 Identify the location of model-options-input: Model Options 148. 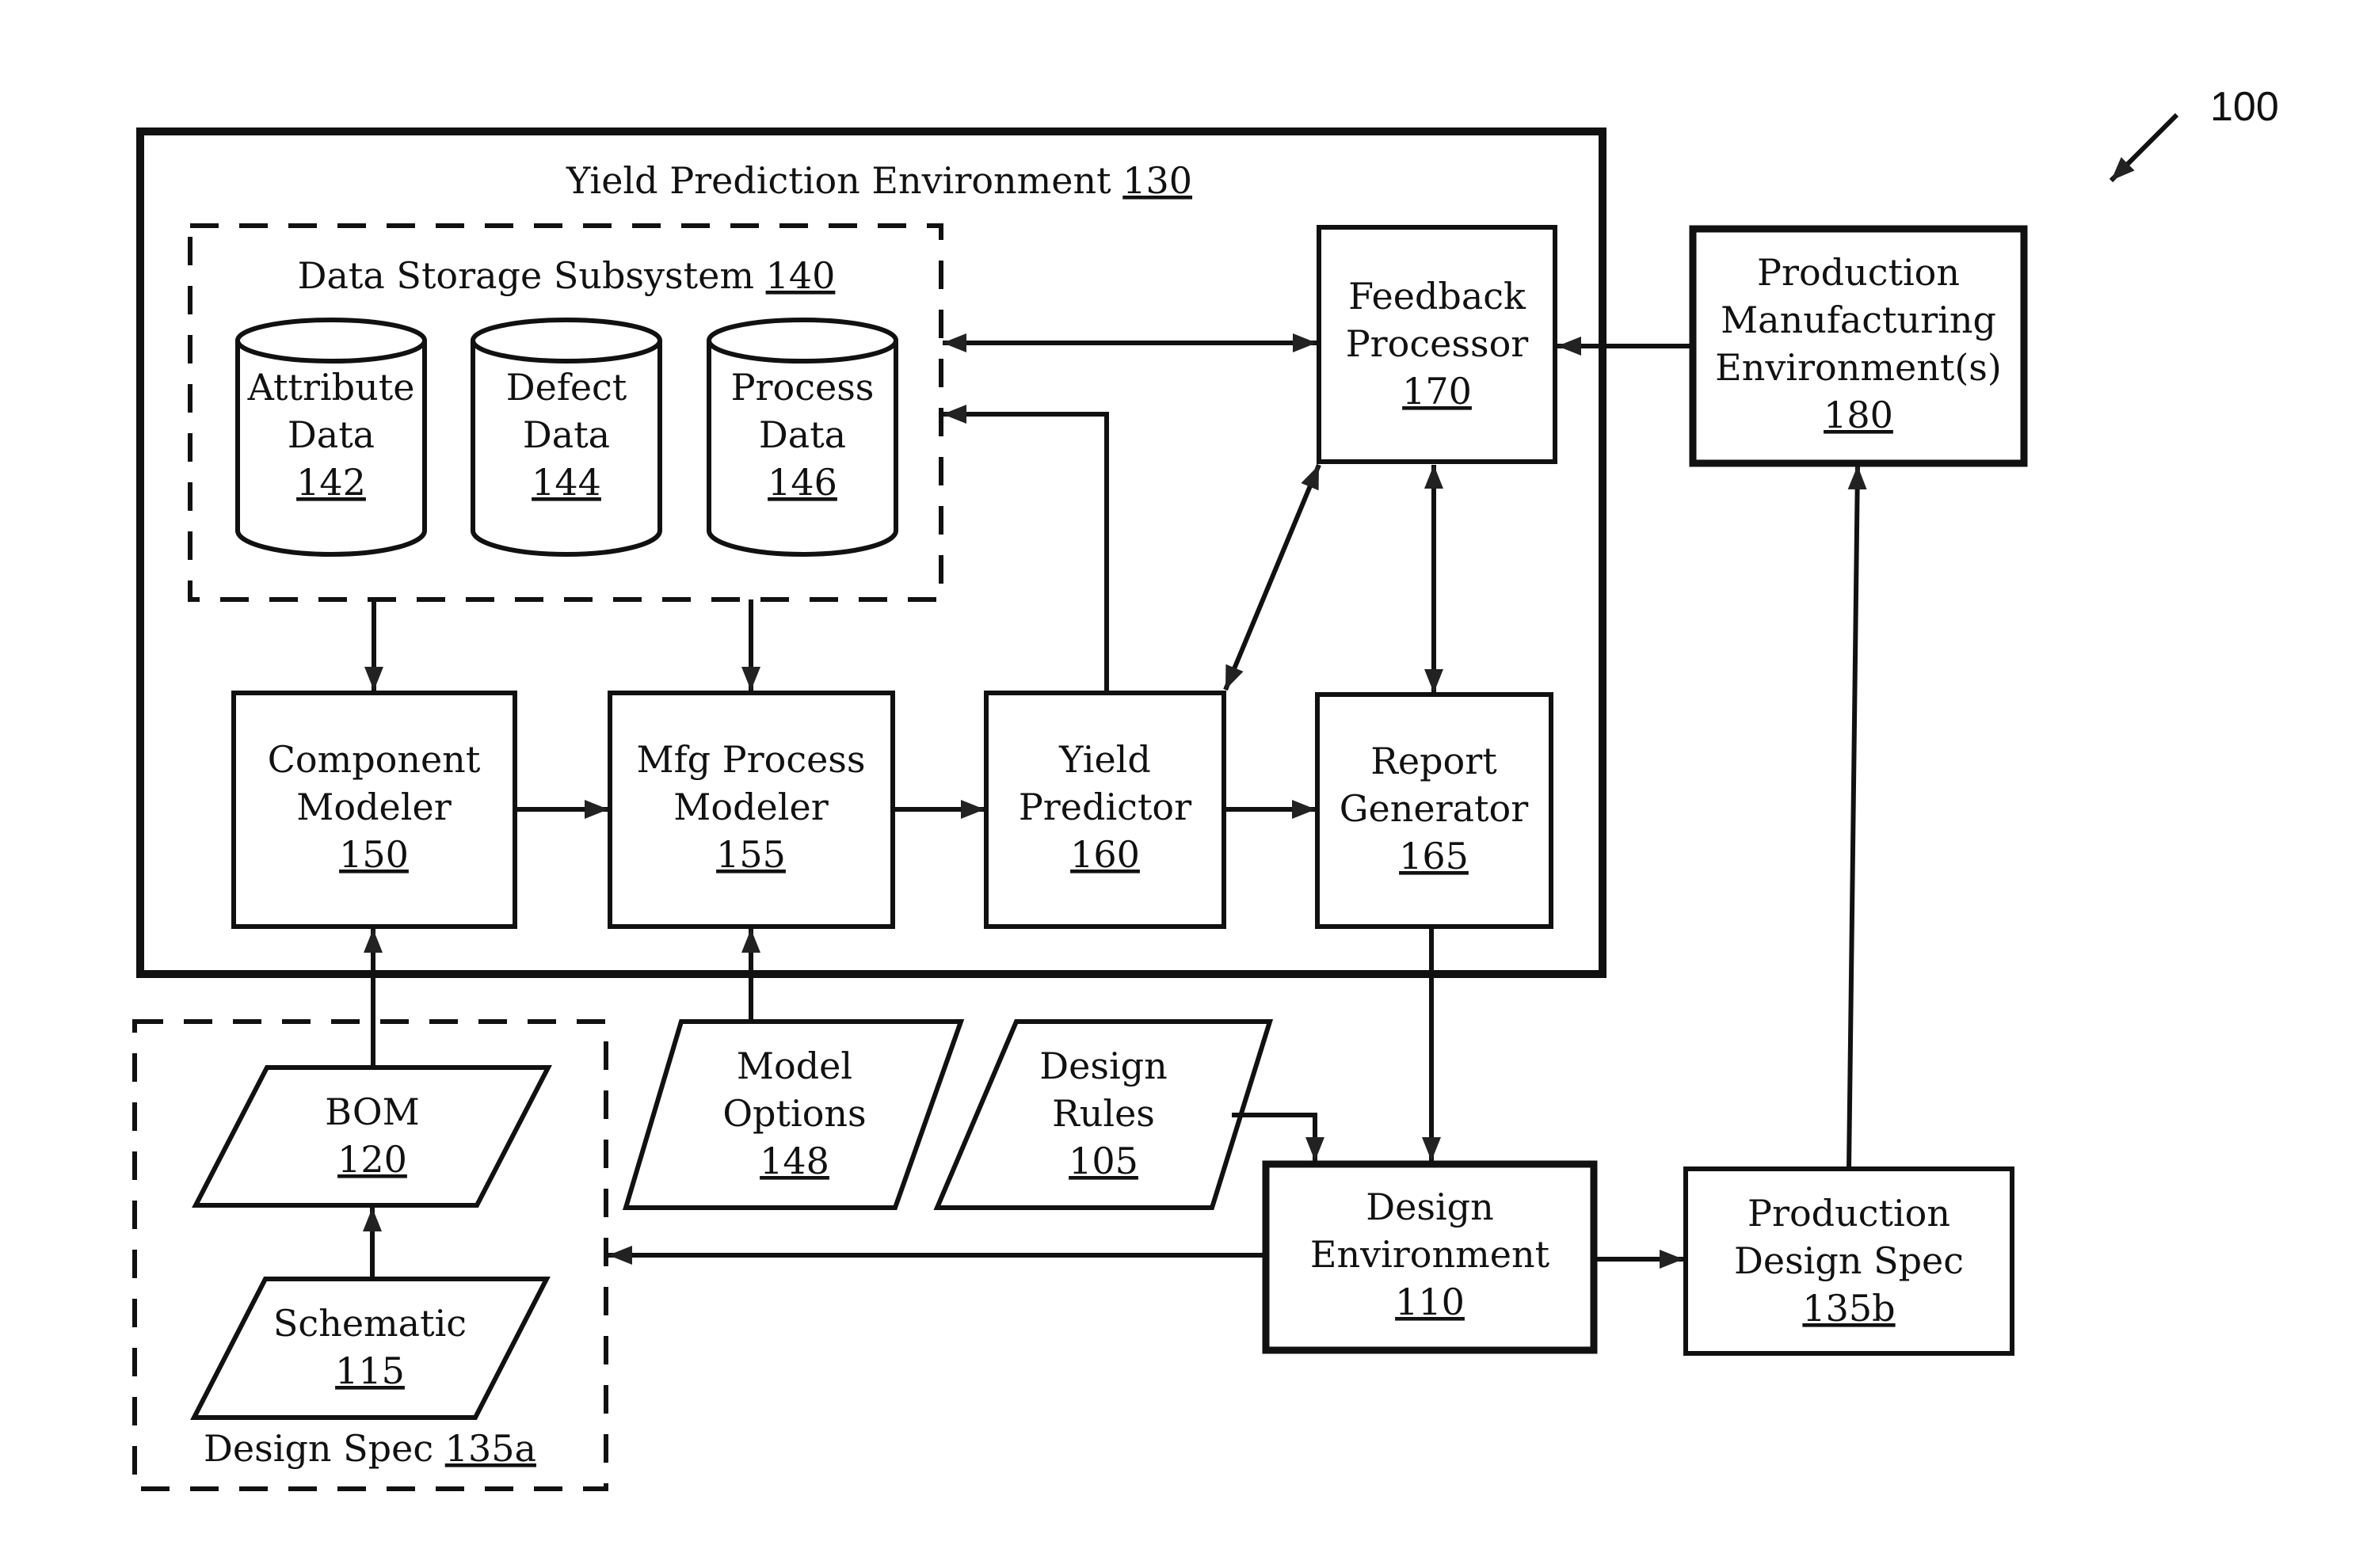
(793, 1114).